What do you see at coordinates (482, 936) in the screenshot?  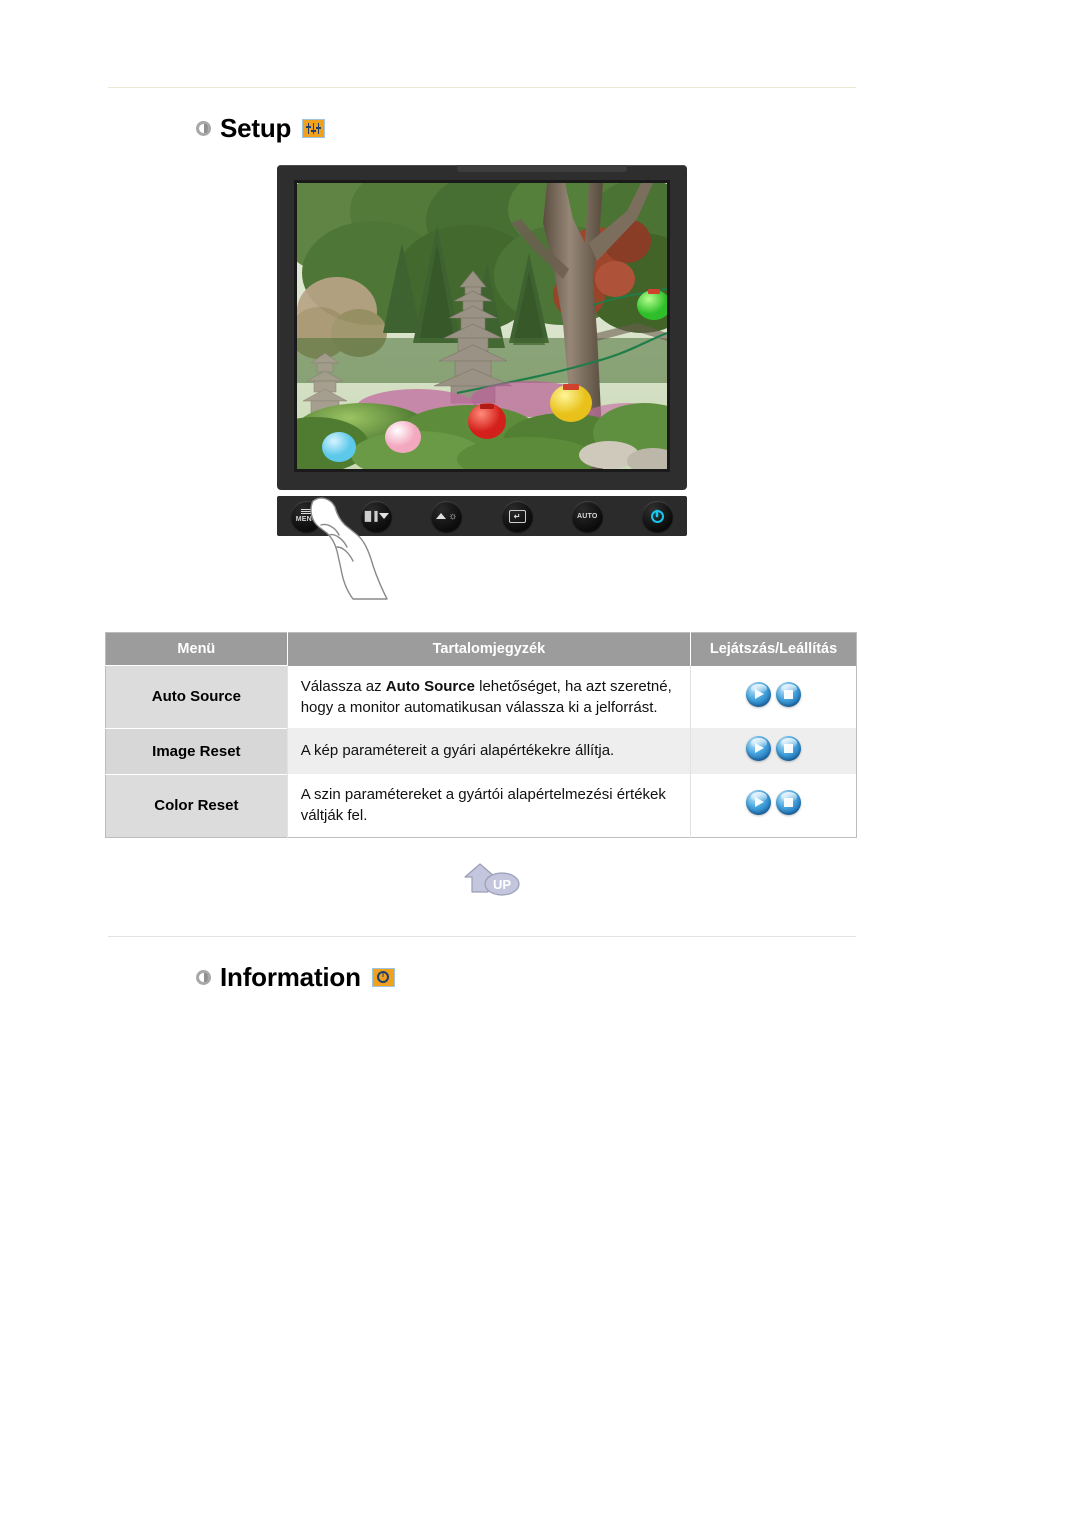 I see `divider-middle` at bounding box center [482, 936].